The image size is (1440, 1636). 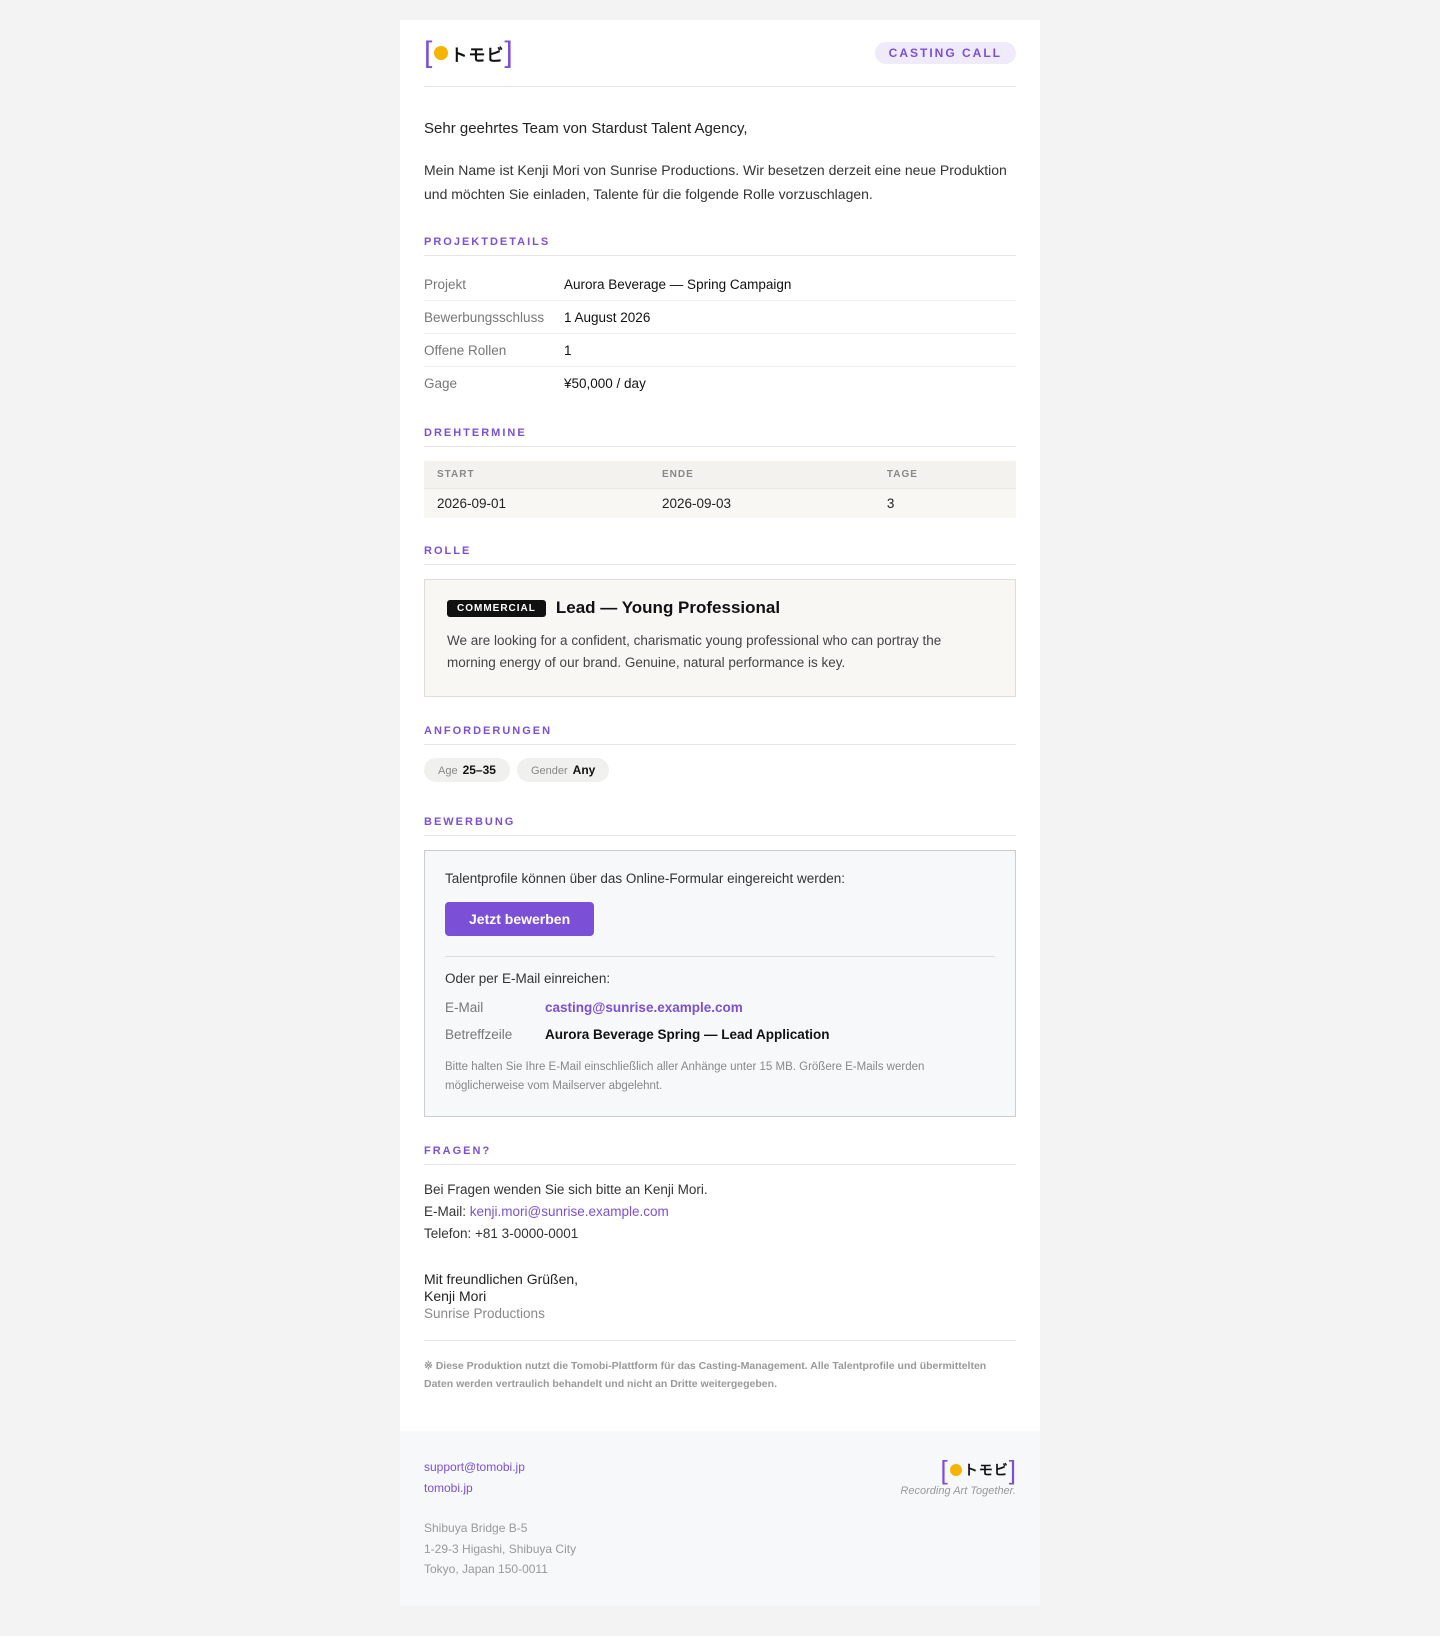 I want to click on table-row: Projekt Aurora Beverage — Spring Campaign, so click(x=720, y=284).